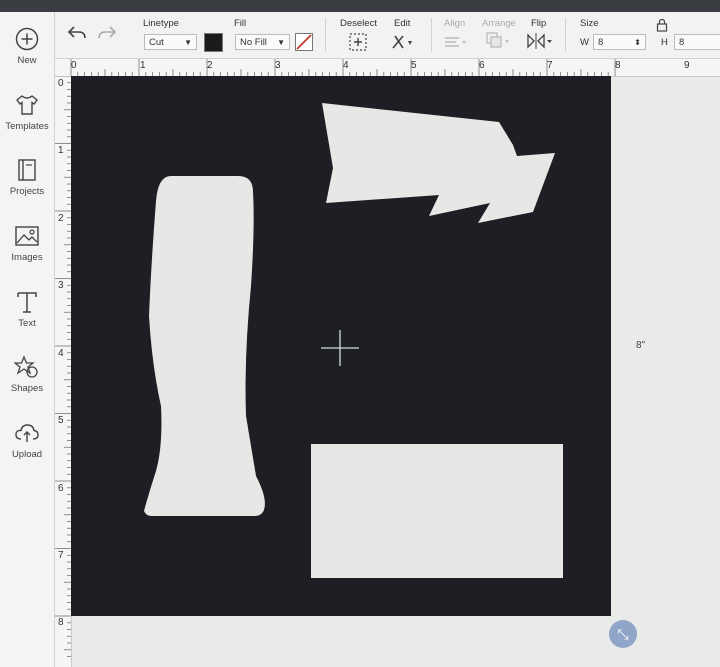  Describe the element at coordinates (437, 511) in the screenshot. I see `rectangle-shape` at that location.